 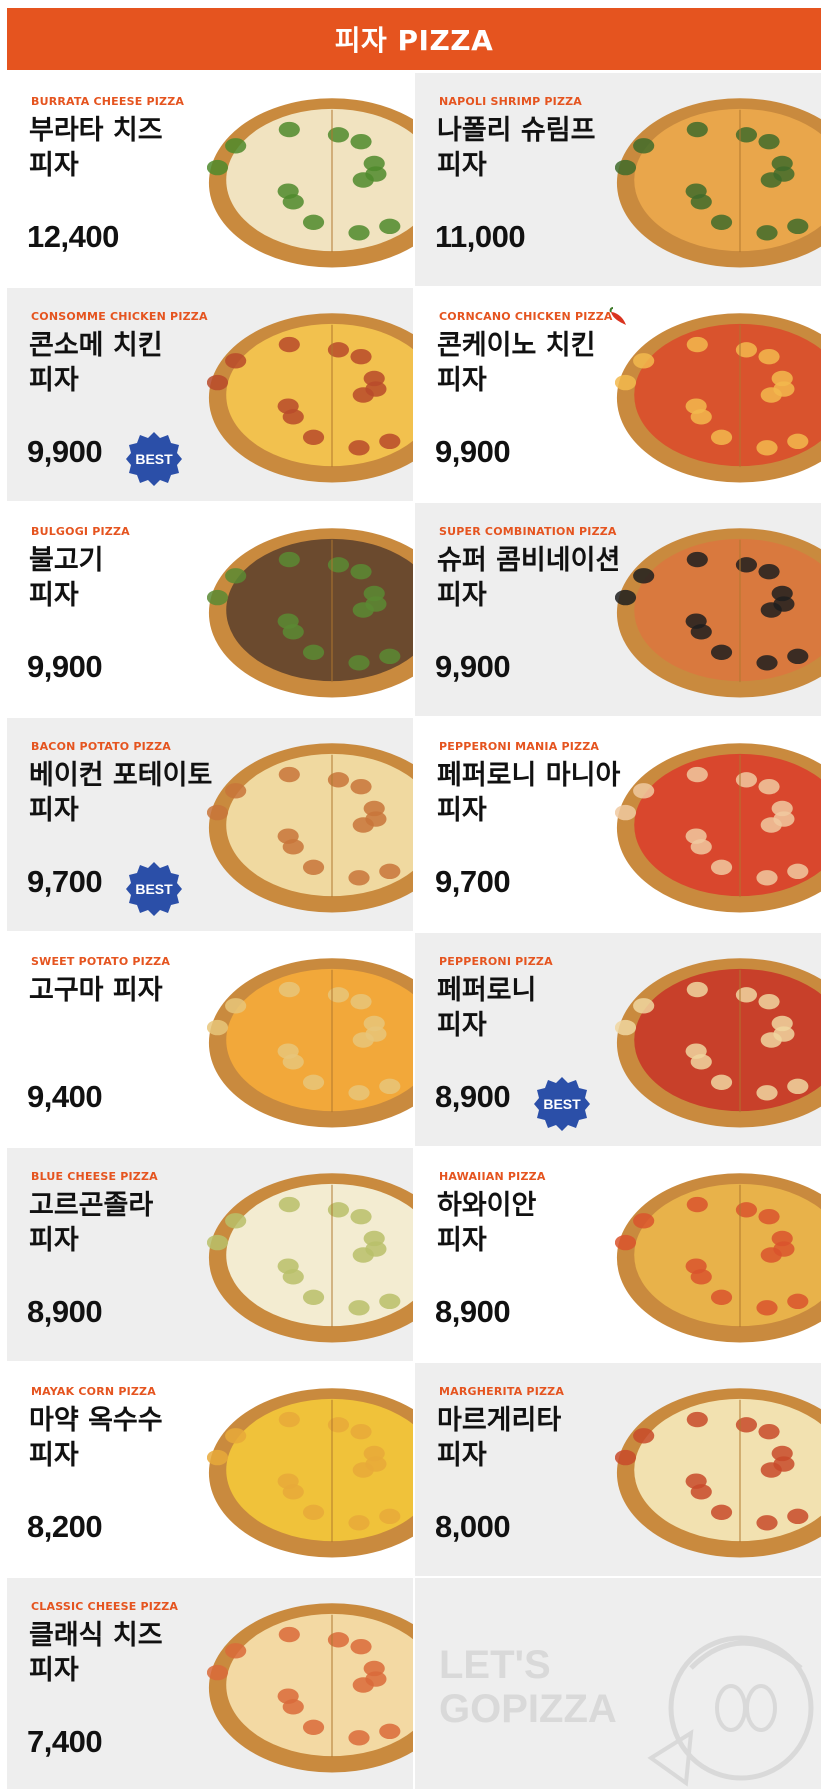 What do you see at coordinates (96, 1438) in the screenshot?
I see `menu-item-korean-name: 마약 옥수수 피자` at bounding box center [96, 1438].